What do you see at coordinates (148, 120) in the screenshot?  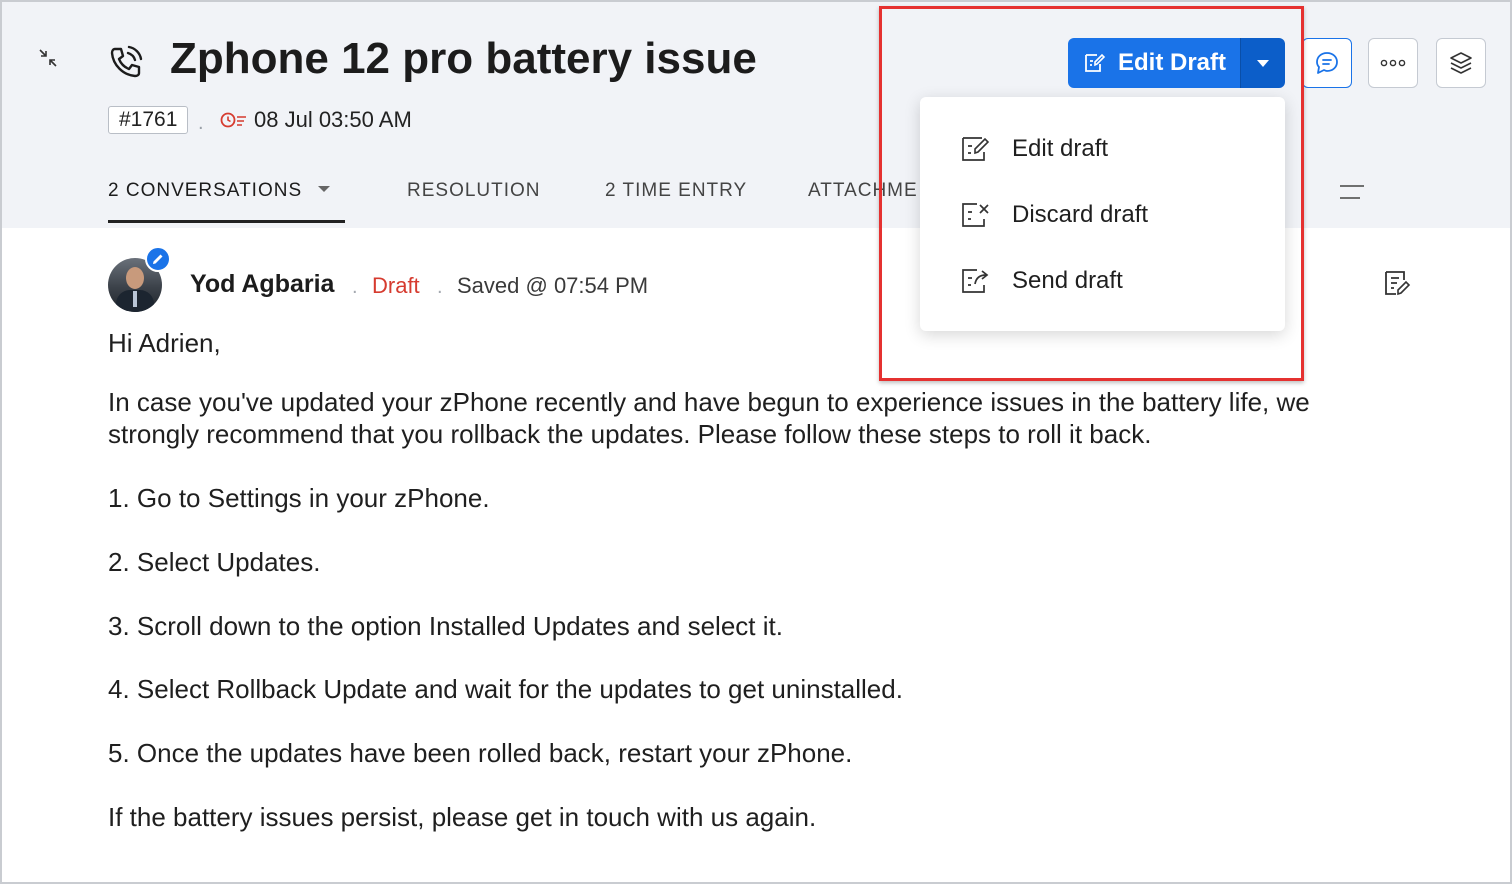 I see `ticket-id-badge: #1761` at bounding box center [148, 120].